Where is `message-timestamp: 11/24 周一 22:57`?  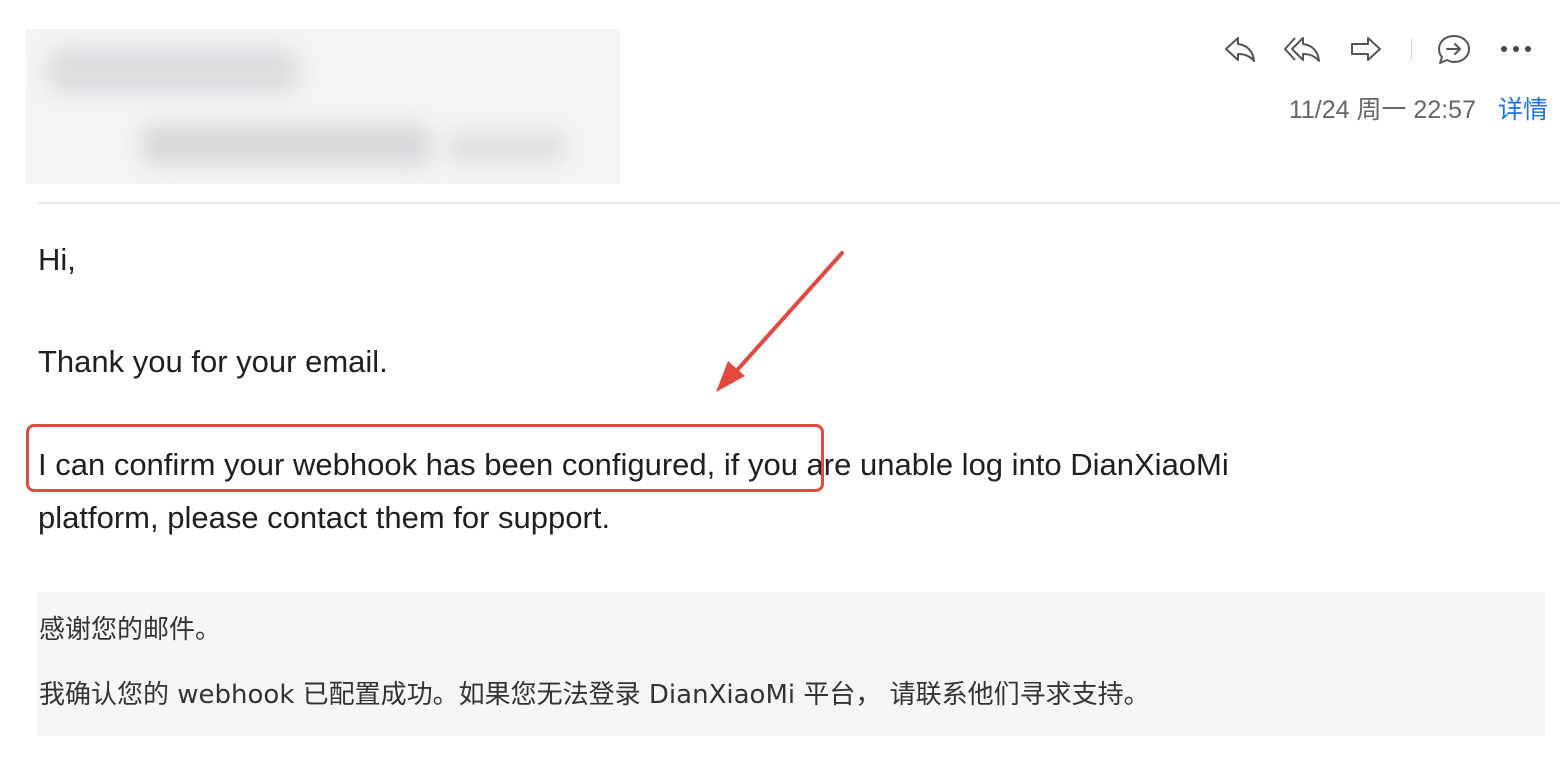
message-timestamp: 11/24 周一 22:57 is located at coordinates (1382, 110).